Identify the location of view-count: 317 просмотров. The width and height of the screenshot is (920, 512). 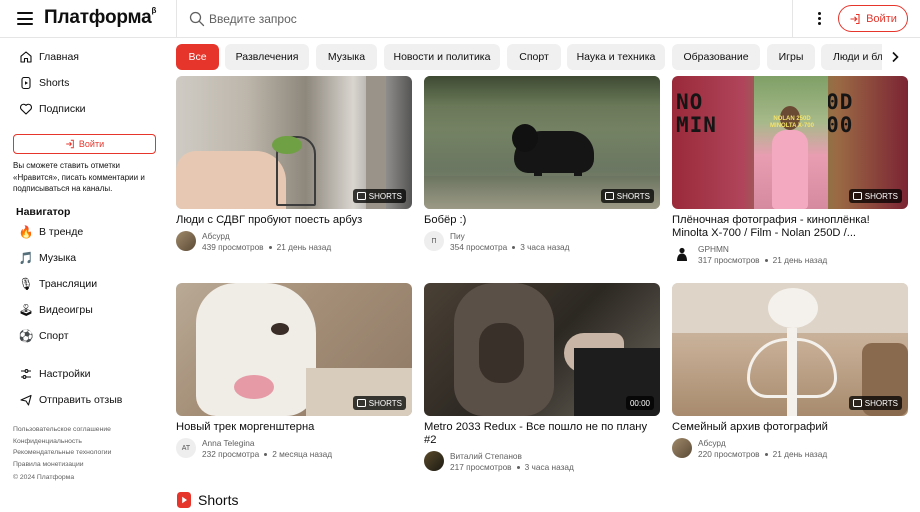
(729, 260).